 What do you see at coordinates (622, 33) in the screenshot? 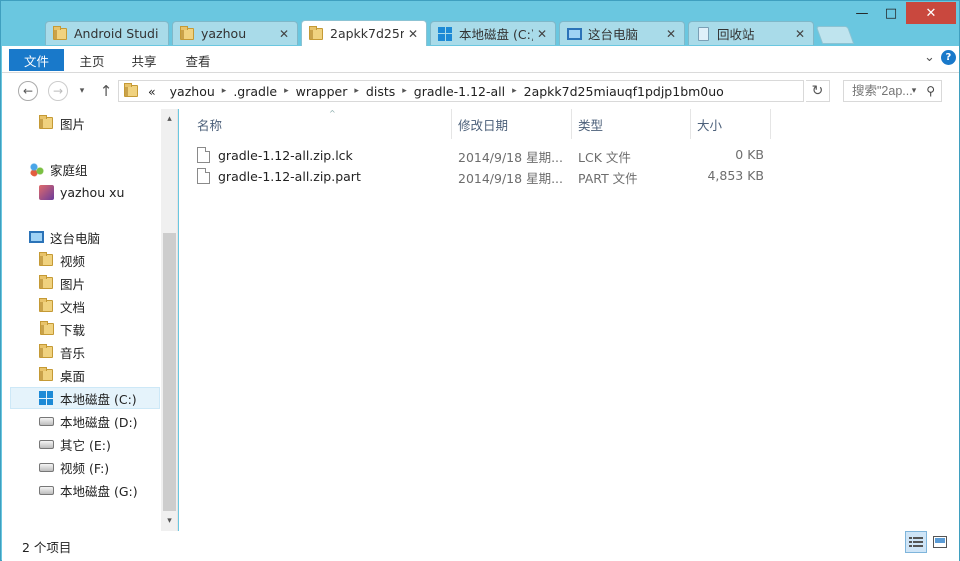
I see `tab-this-pc: 这台电脑 ✕` at bounding box center [622, 33].